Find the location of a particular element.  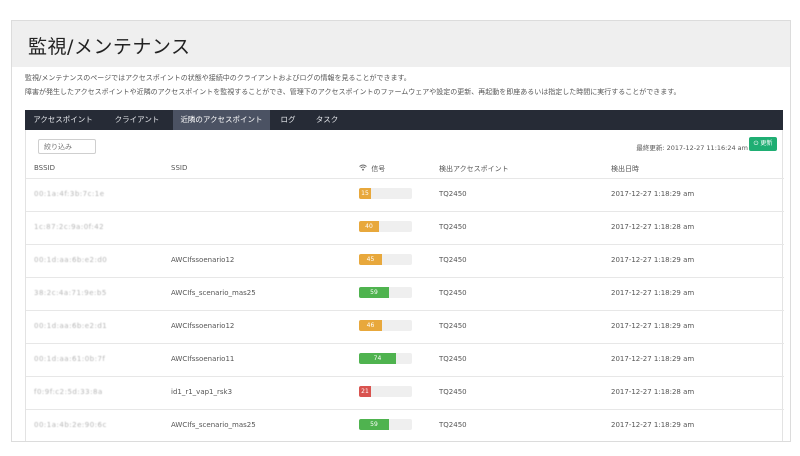

signal-value: 46 is located at coordinates (370, 325).